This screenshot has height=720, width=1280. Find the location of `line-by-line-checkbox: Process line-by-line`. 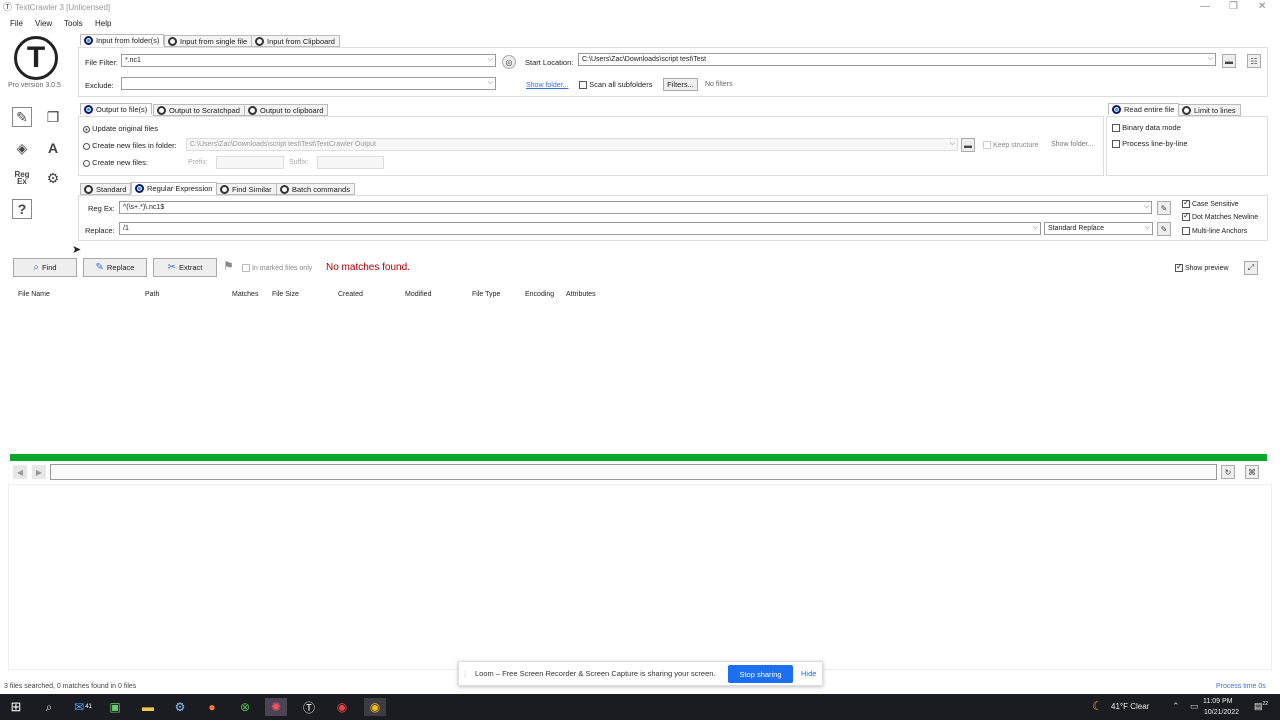

line-by-line-checkbox: Process line-by-line is located at coordinates (1150, 144).